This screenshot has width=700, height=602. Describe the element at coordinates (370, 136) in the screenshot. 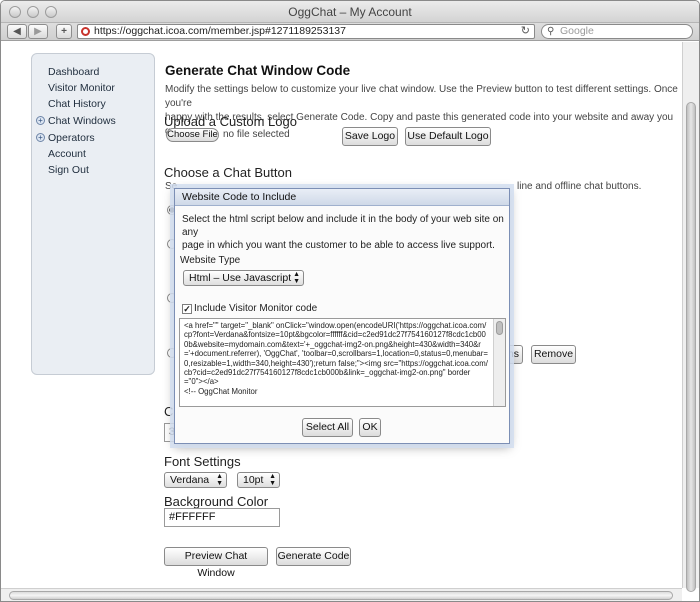

I see `save-logo-button: Save Logo` at that location.